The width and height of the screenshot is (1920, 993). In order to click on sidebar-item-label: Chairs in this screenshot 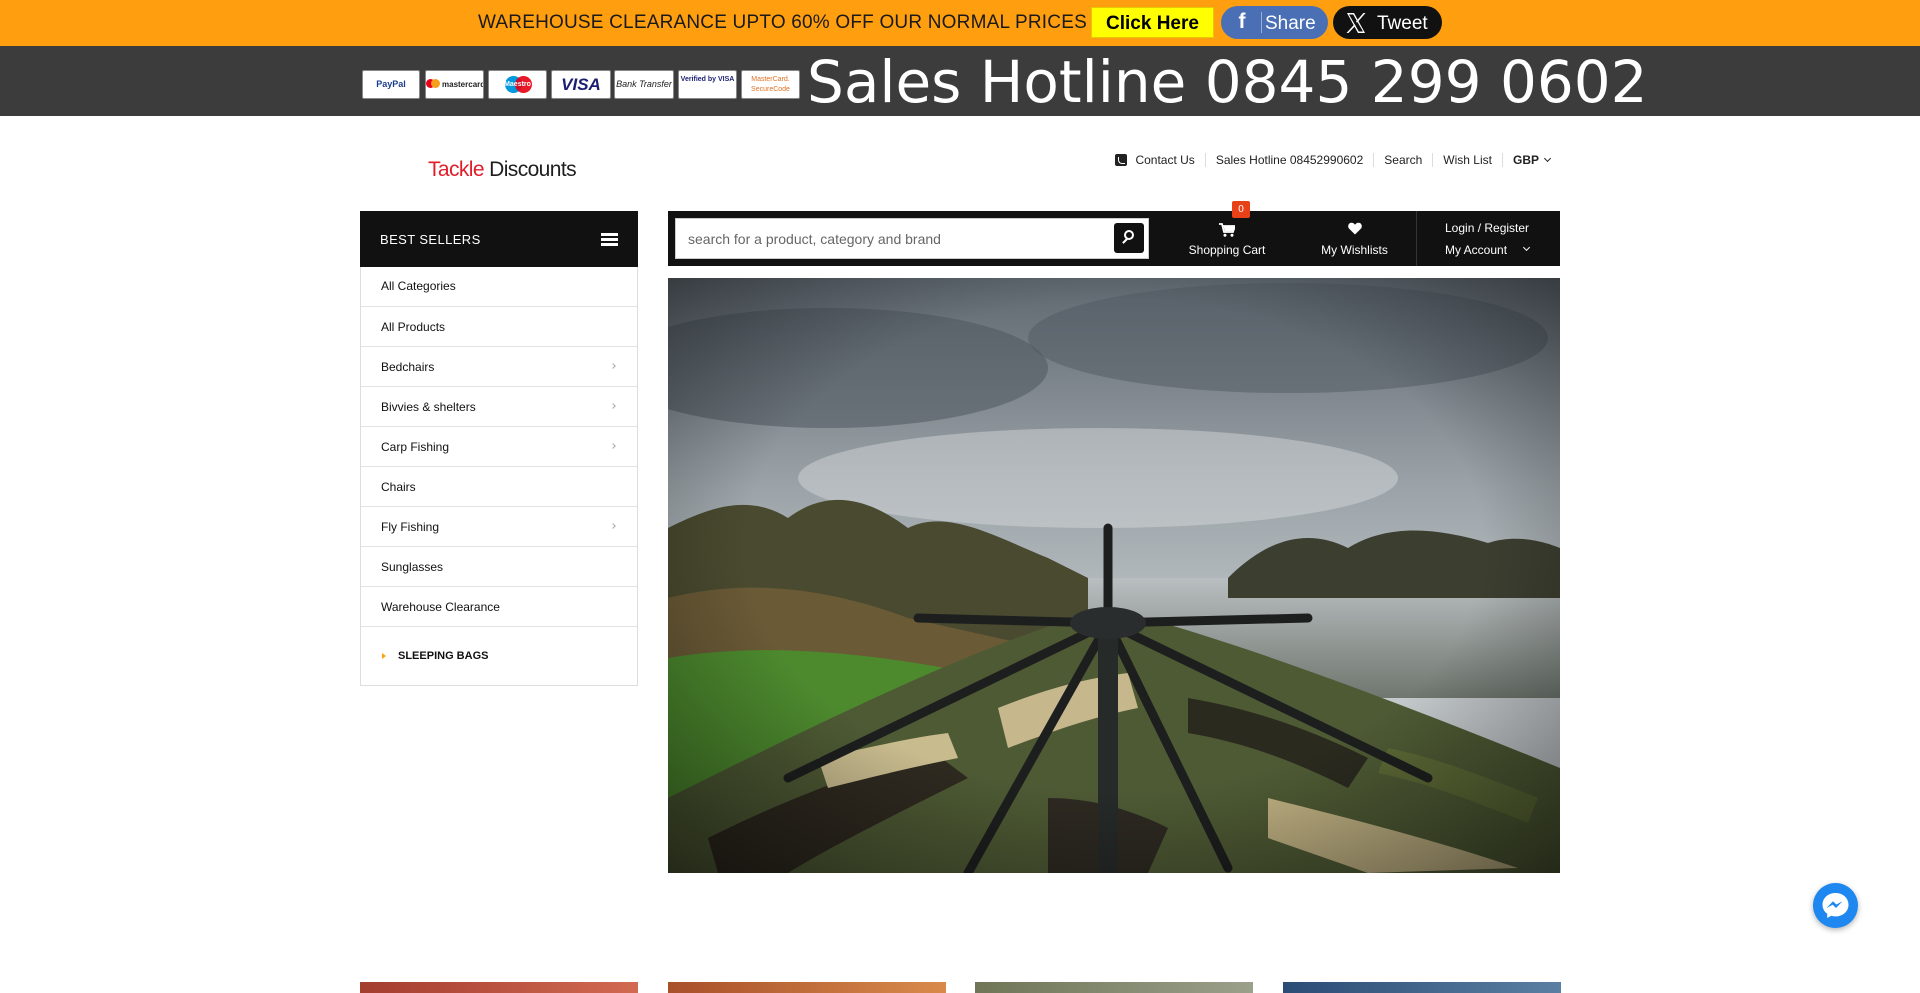, I will do `click(398, 487)`.